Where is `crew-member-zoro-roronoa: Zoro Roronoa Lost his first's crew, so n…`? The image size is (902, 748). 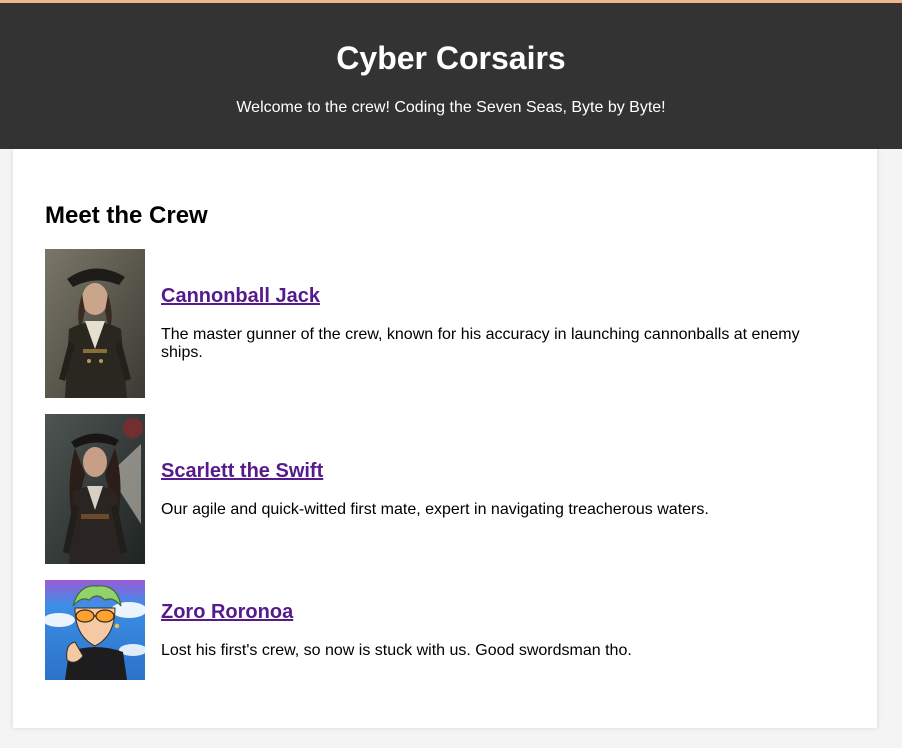
crew-member-zoro-roronoa: Zoro Roronoa Lost his first's crew, so n… is located at coordinates (445, 630).